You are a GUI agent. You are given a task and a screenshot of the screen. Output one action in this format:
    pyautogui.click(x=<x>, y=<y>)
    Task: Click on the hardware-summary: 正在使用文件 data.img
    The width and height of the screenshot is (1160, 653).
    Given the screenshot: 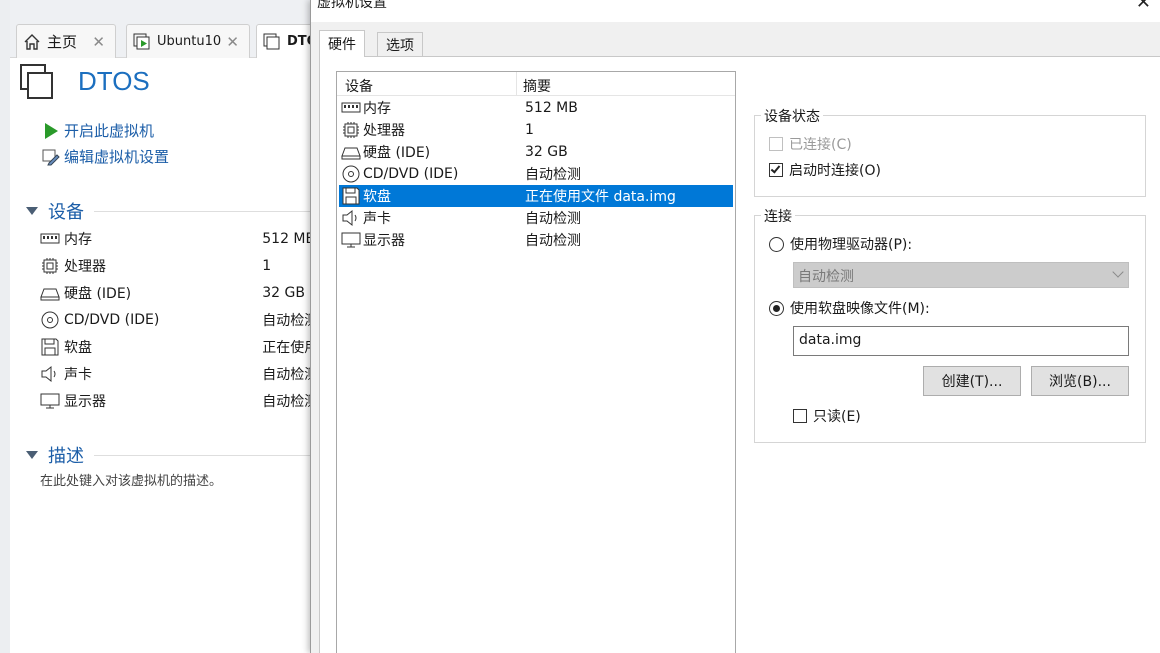 What is the action you would take?
    pyautogui.click(x=600, y=197)
    